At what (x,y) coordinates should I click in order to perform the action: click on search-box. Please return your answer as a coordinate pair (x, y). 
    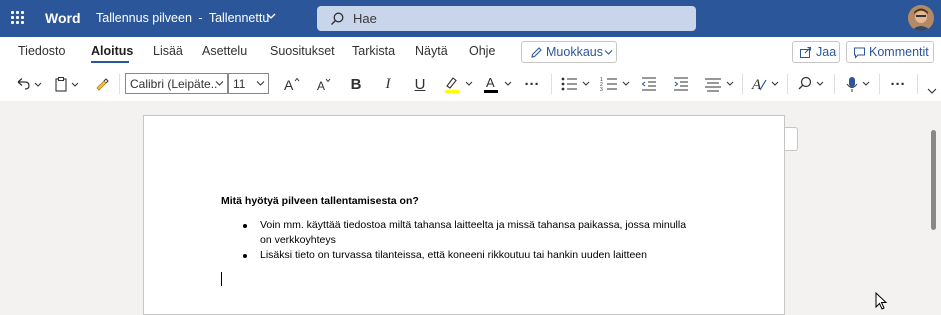
    Looking at the image, I should click on (506, 18).